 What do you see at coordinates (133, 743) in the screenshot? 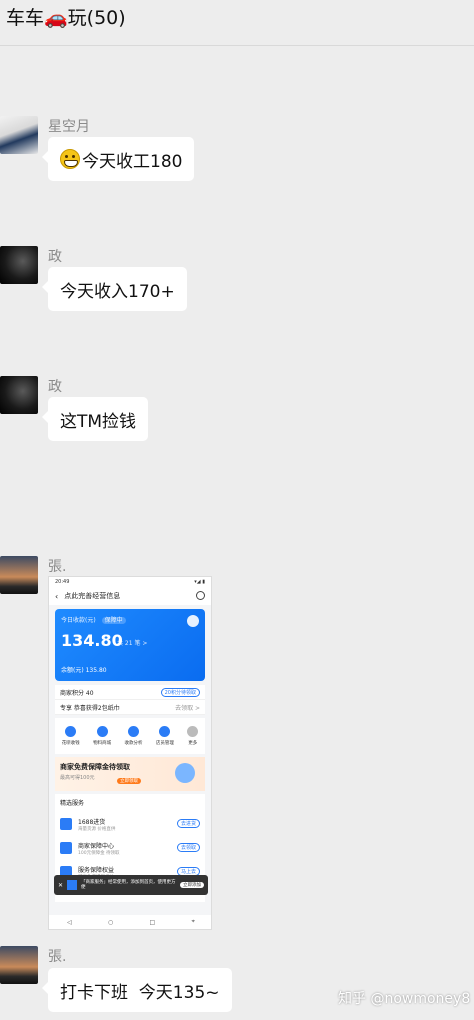
I see `grid-label: 收款分析` at bounding box center [133, 743].